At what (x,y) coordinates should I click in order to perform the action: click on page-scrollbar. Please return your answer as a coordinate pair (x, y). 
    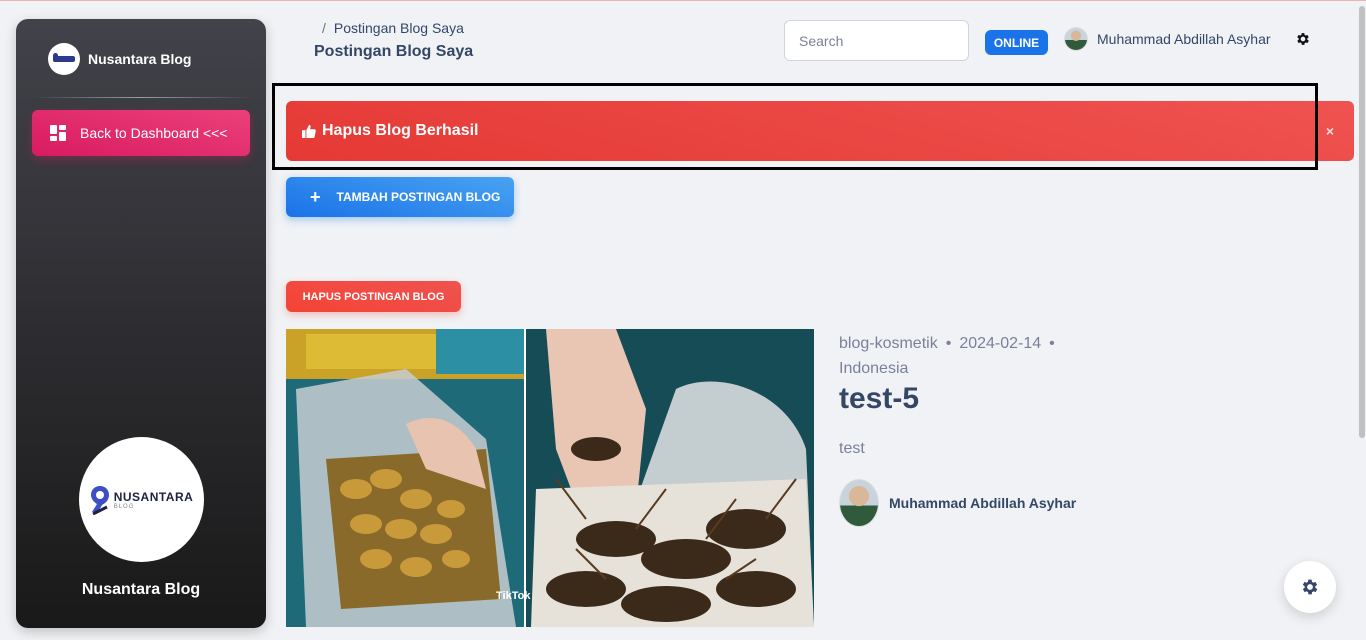
    Looking at the image, I should click on (1362, 320).